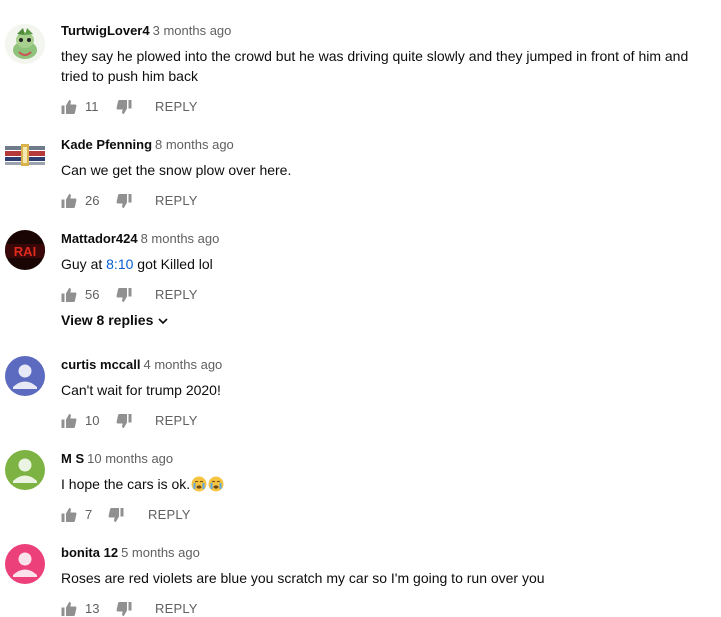 Image resolution: width=721 pixels, height=617 pixels. I want to click on timestamp-link: 8:10, so click(119, 264).